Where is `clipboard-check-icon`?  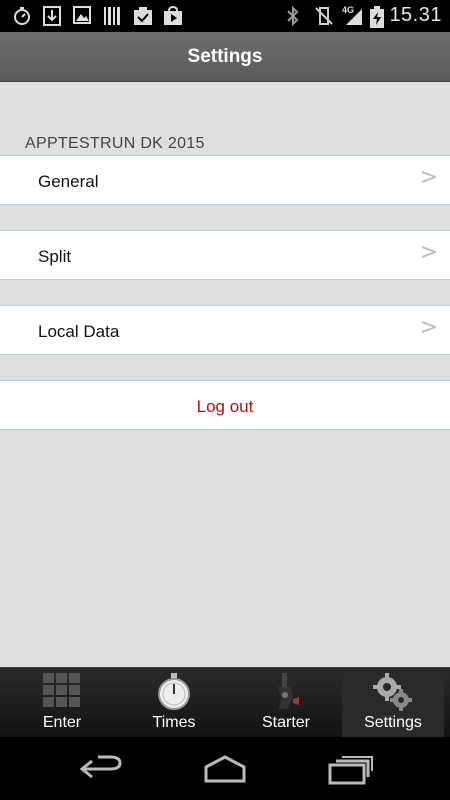 clipboard-check-icon is located at coordinates (143, 16).